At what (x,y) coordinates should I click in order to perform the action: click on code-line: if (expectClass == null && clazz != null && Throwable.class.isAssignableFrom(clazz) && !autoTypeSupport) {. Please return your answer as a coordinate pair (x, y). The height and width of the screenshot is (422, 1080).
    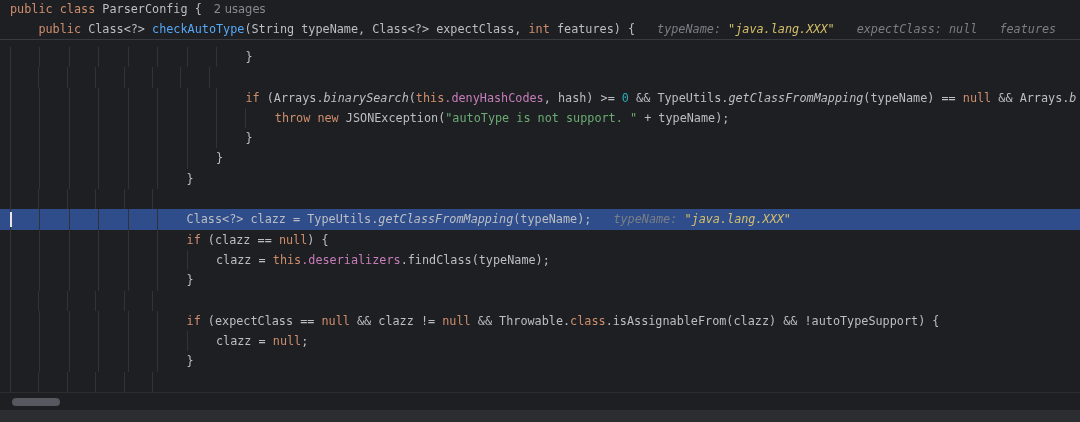
    Looking at the image, I should click on (475, 321).